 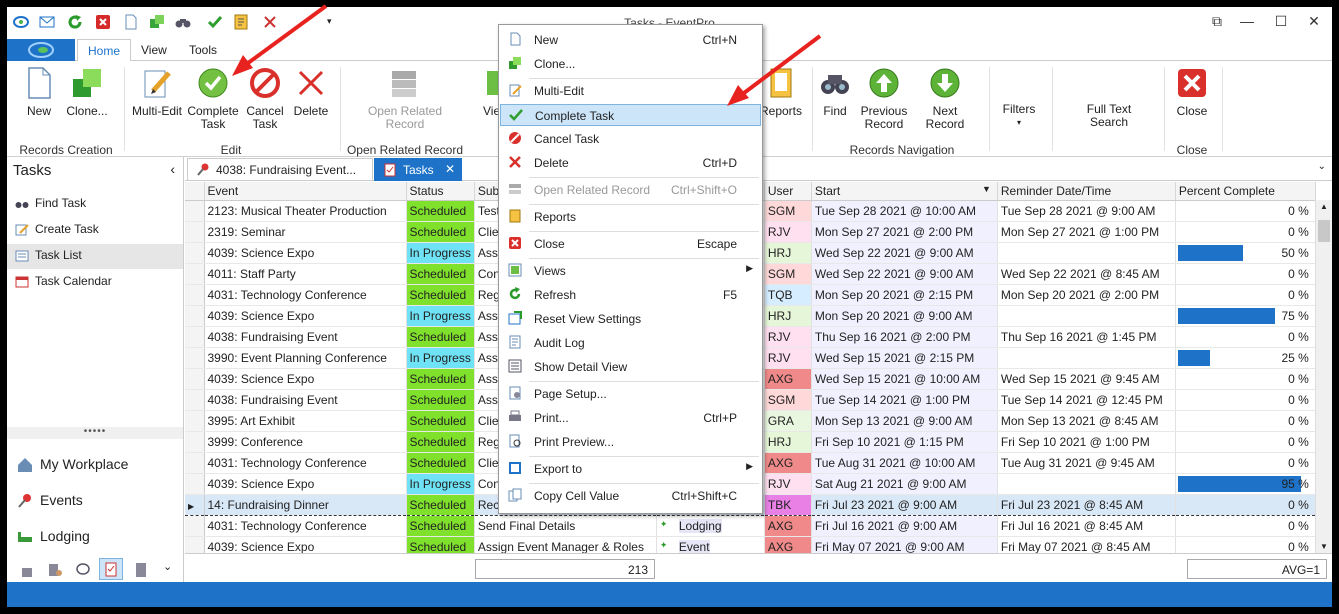 I want to click on annotation-arrows, so click(x=527, y=55).